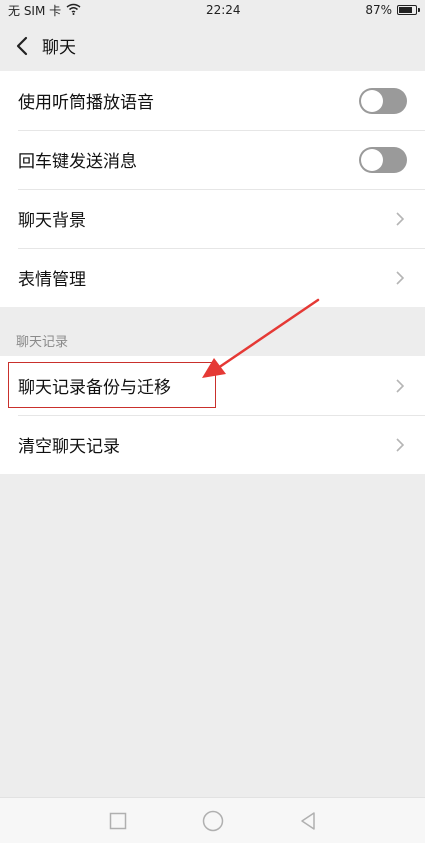  What do you see at coordinates (69, 447) in the screenshot?
I see `setting-label: 清空聊天记录` at bounding box center [69, 447].